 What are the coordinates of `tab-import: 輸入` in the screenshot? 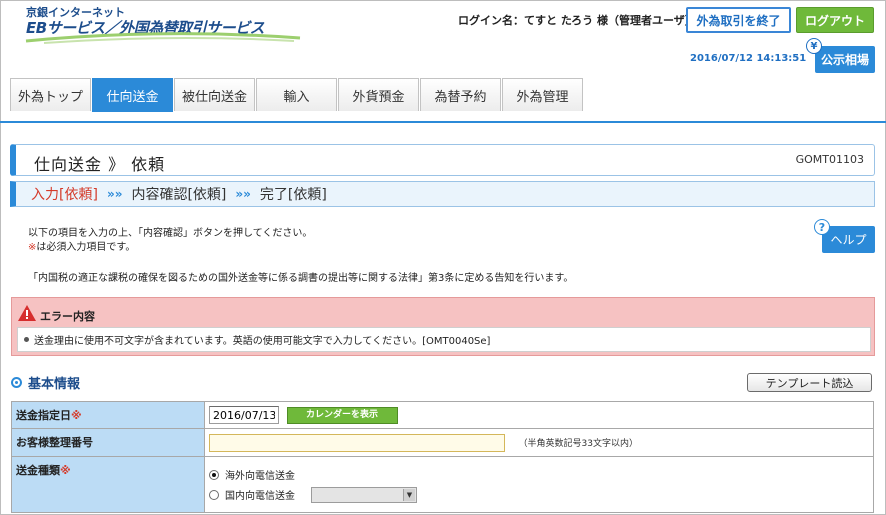 It's located at (296, 94).